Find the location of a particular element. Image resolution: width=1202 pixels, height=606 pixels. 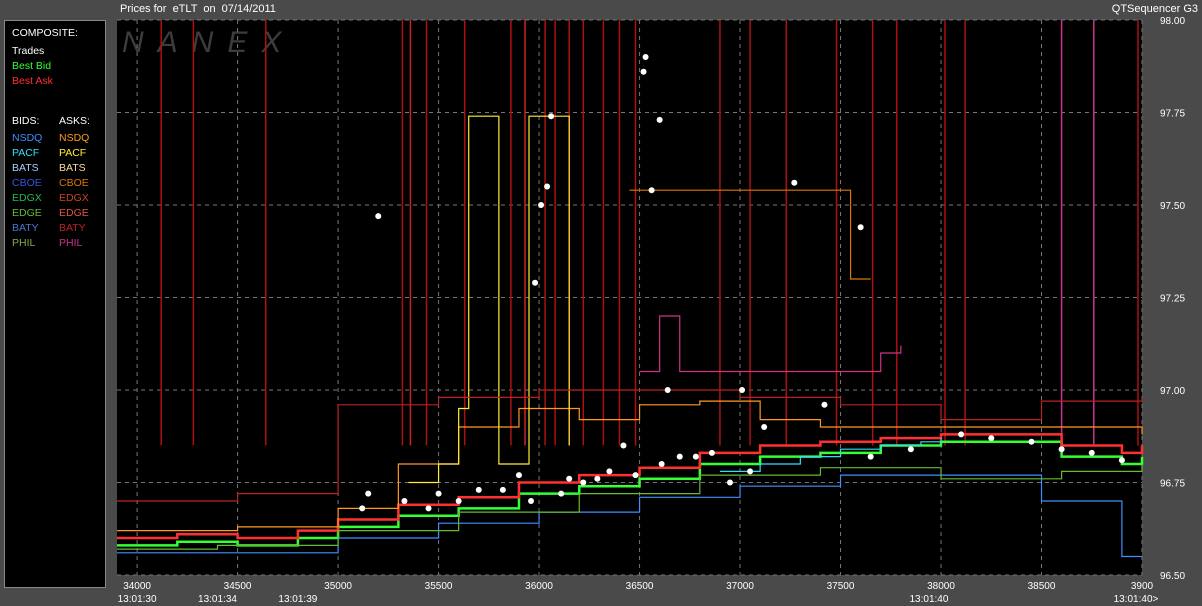

time-label: 13:01:39 is located at coordinates (297, 599).